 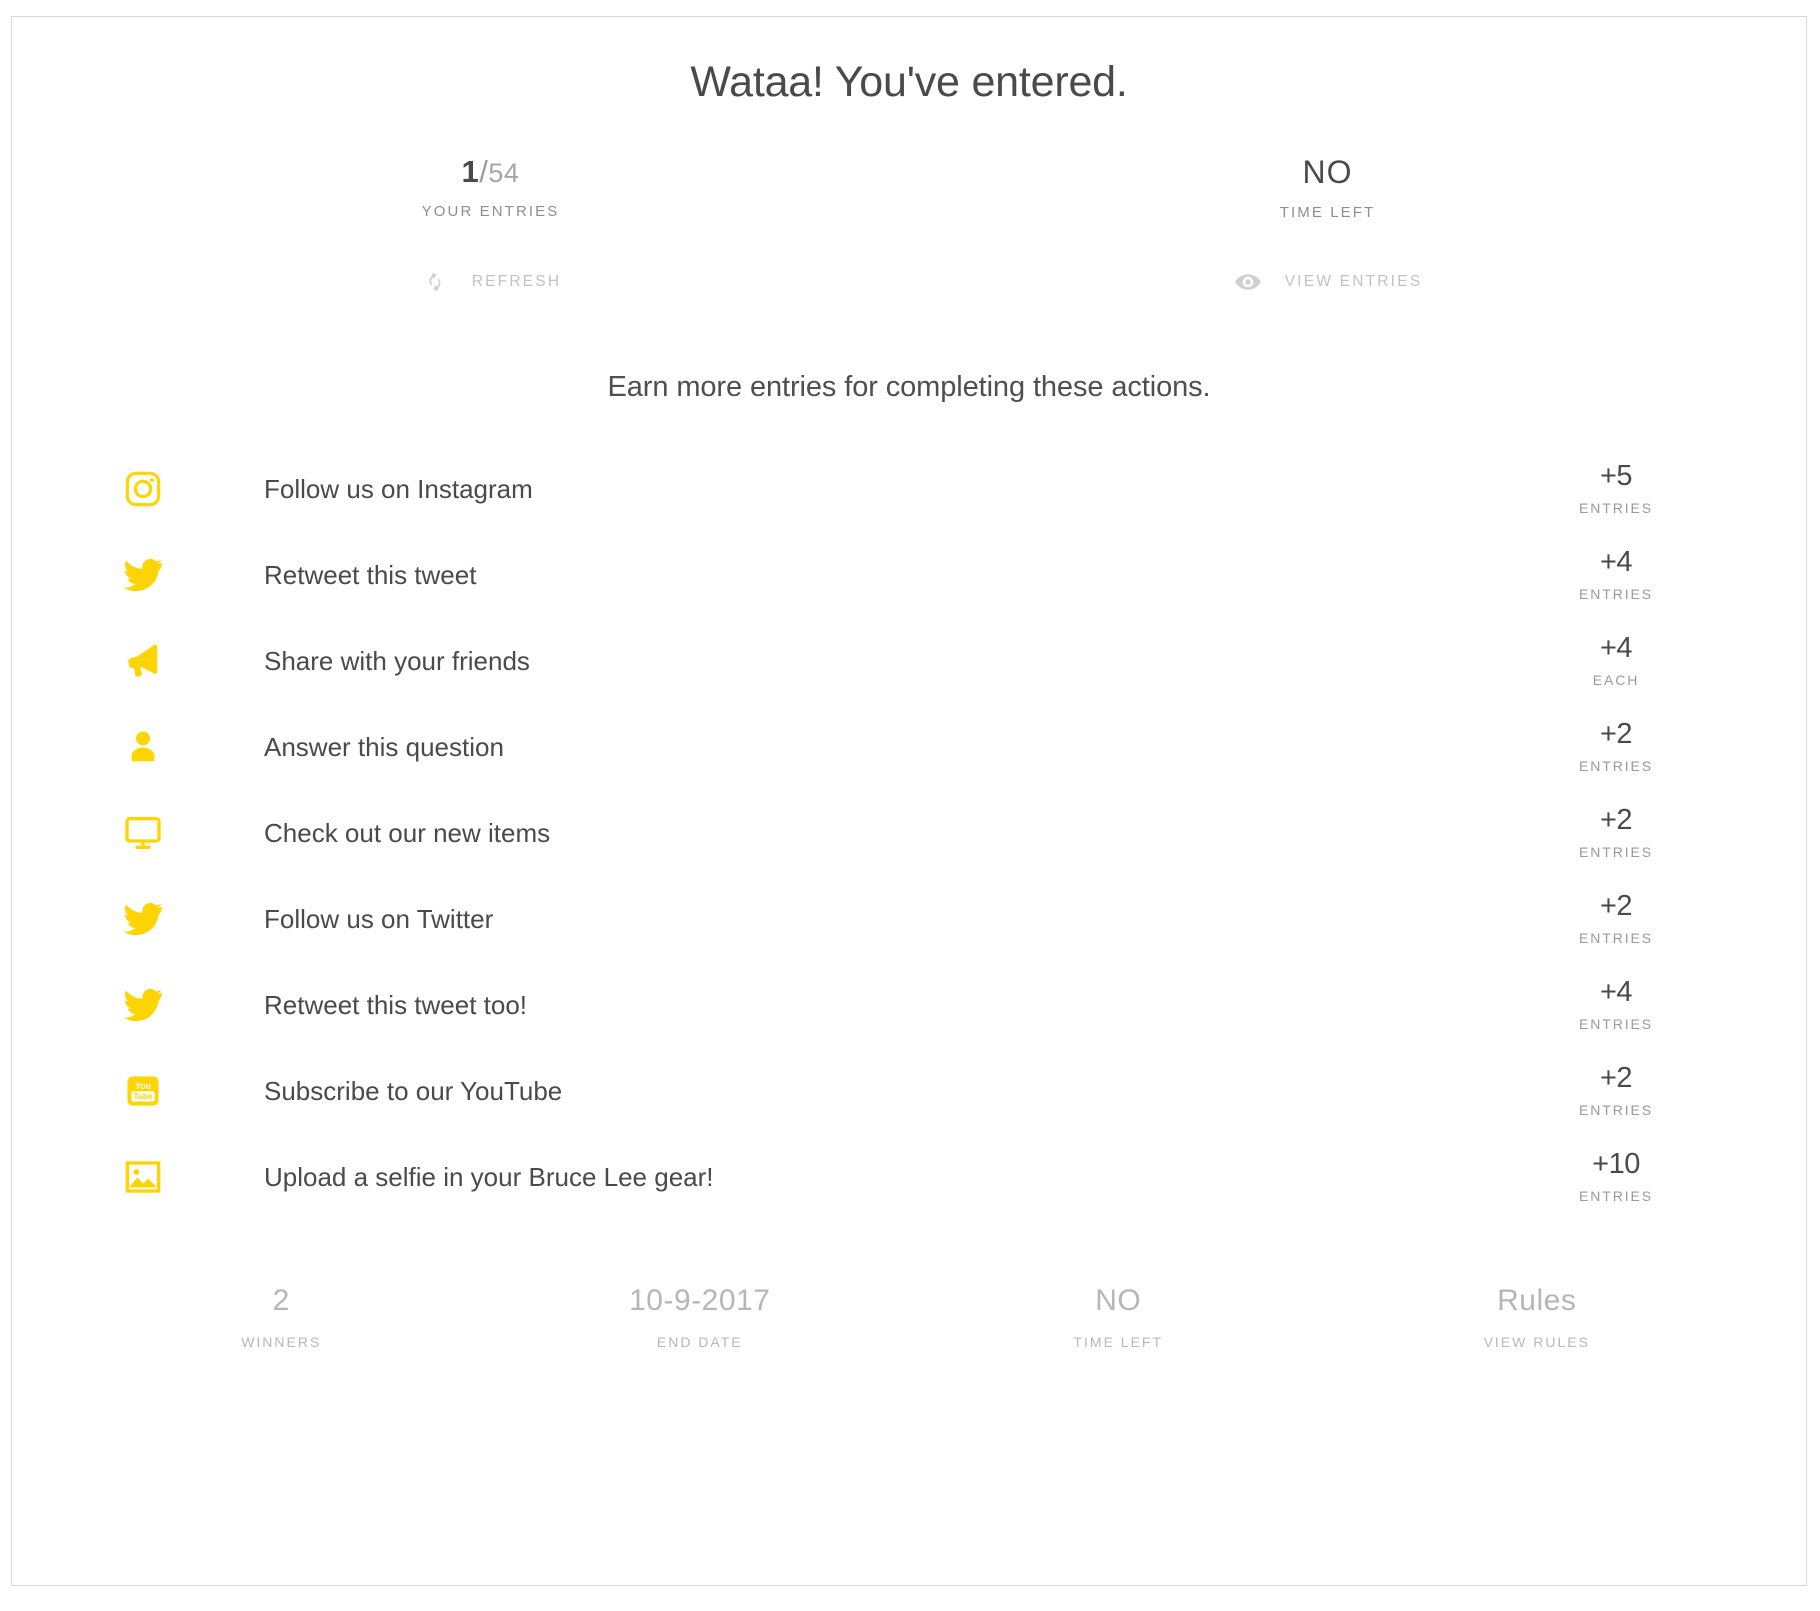 I want to click on action-label: Follow us on Twitter, so click(x=379, y=918).